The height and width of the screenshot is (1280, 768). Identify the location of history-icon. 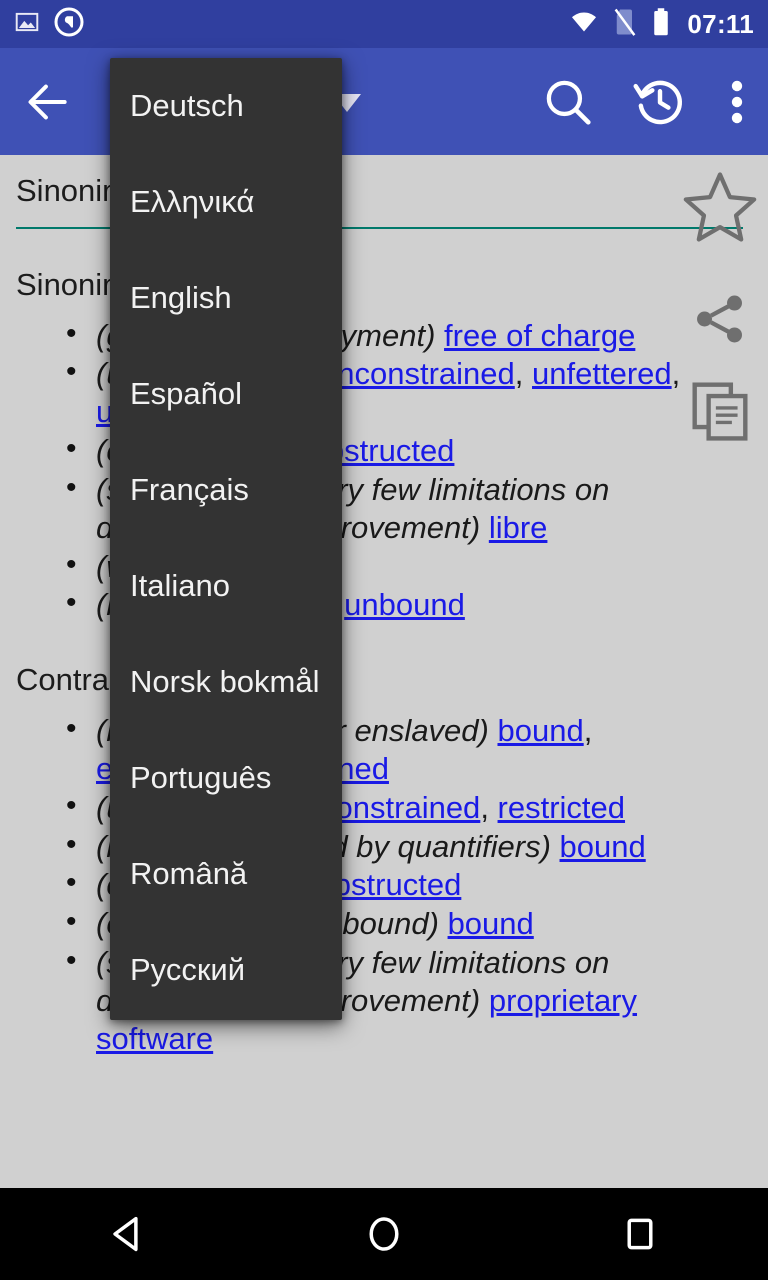
(658, 102).